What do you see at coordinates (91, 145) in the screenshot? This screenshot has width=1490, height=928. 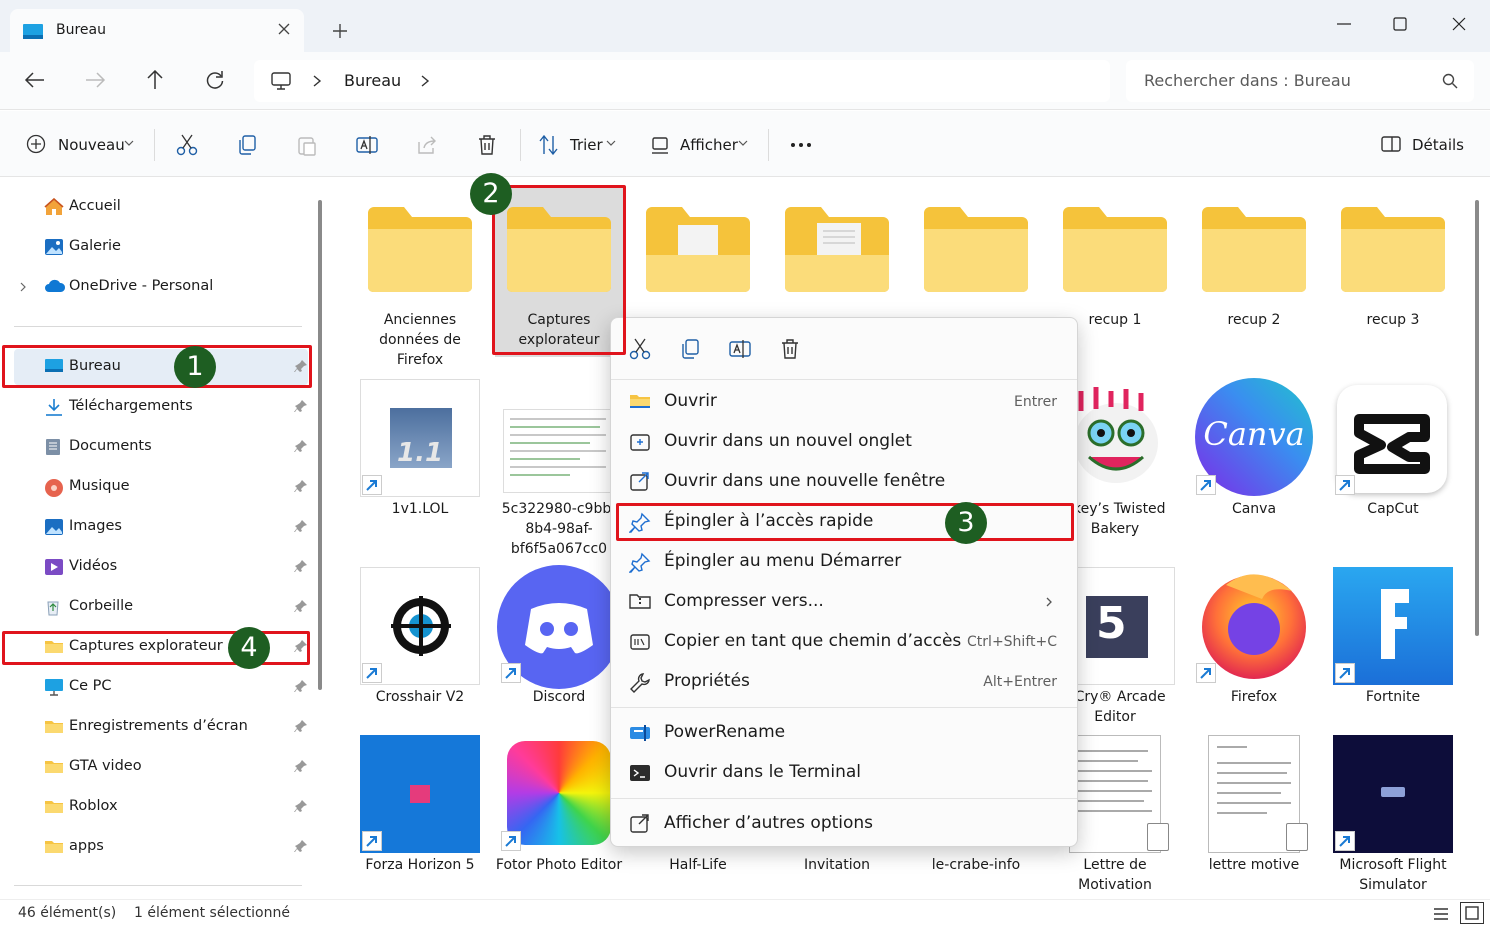 I see `new-button: Nouveau` at bounding box center [91, 145].